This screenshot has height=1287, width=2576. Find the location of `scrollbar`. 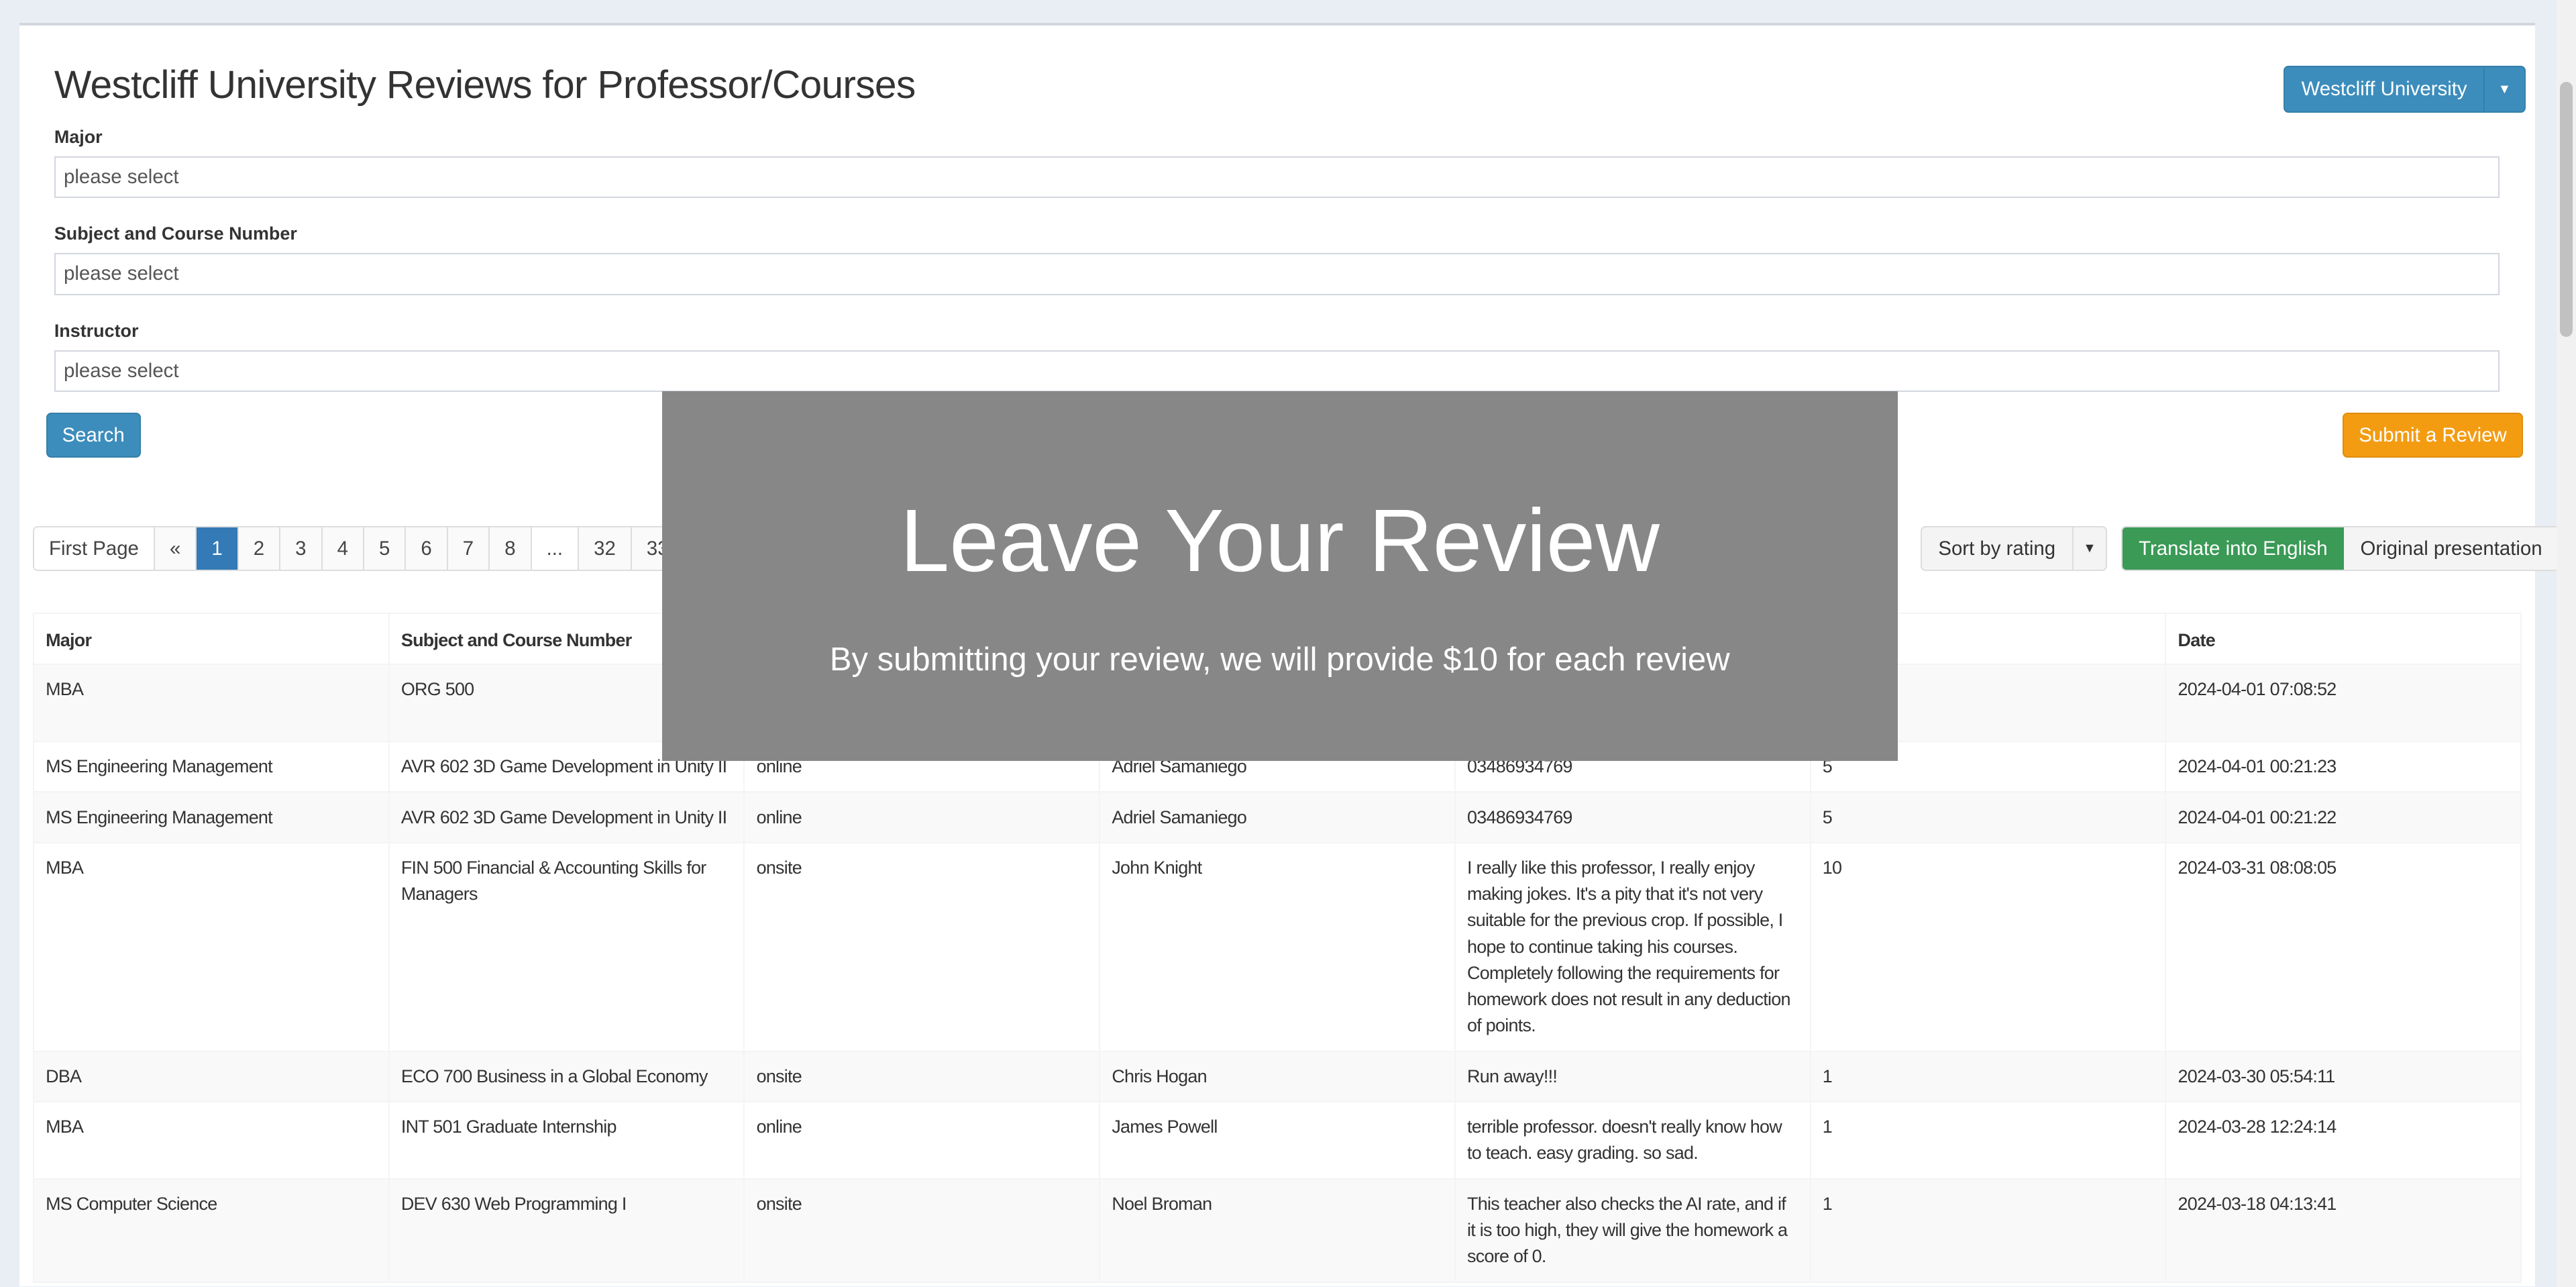

scrollbar is located at coordinates (2566, 643).